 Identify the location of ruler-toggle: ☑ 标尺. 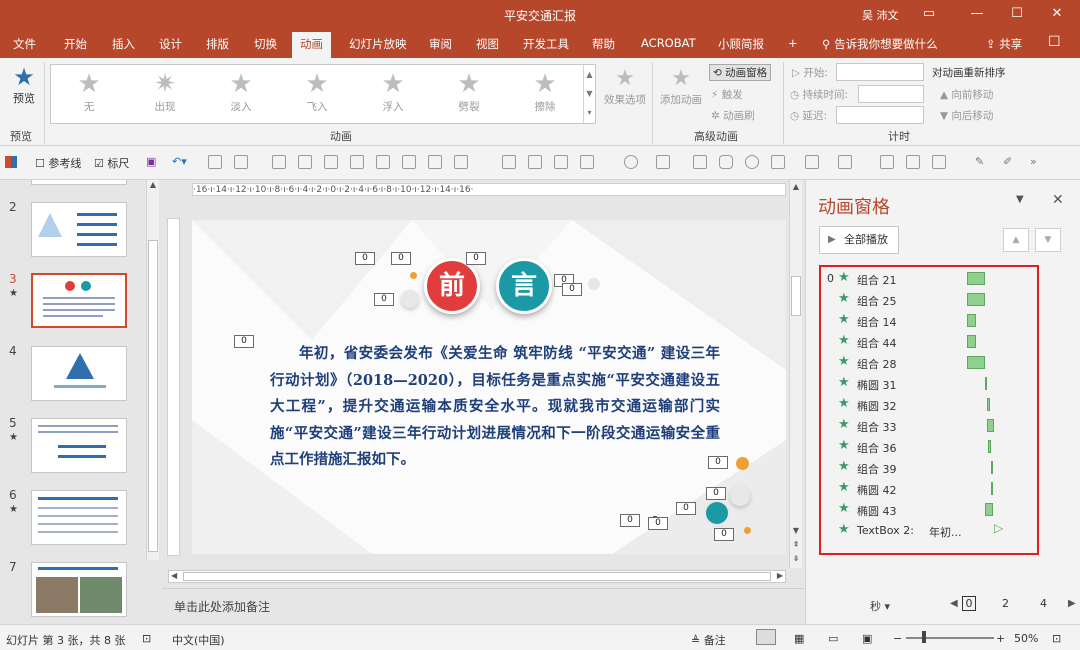
(111, 163).